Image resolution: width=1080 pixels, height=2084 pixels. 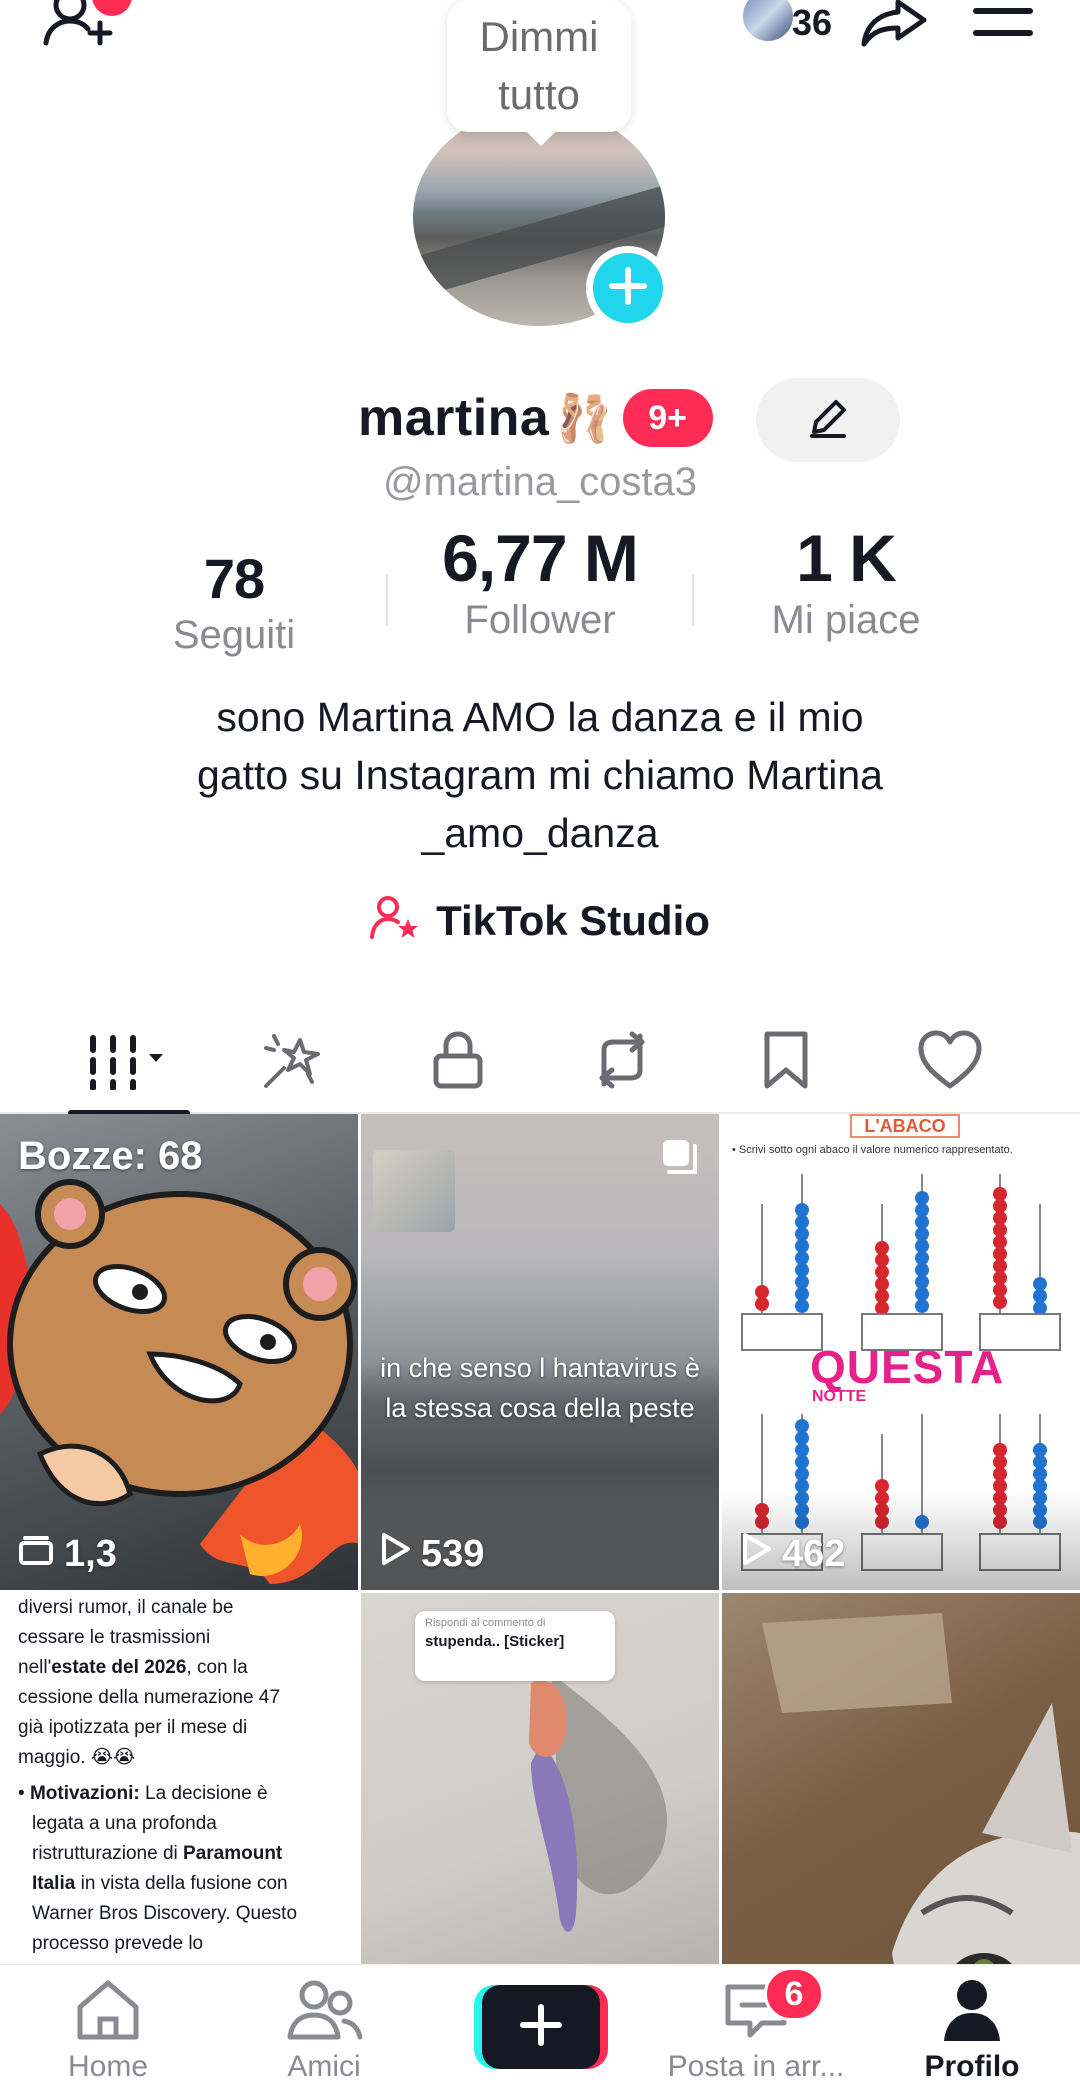 What do you see at coordinates (756, 2015) in the screenshot?
I see `inbox-icon` at bounding box center [756, 2015].